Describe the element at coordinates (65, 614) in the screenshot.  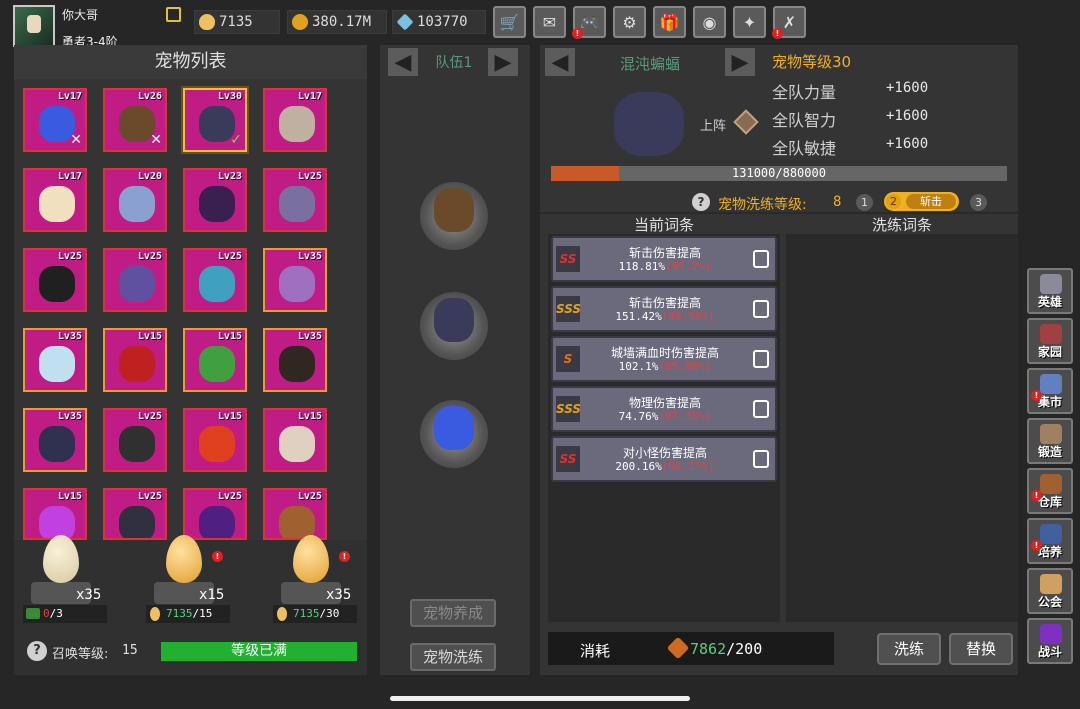
I see `summon-cost-1: 0/3` at that location.